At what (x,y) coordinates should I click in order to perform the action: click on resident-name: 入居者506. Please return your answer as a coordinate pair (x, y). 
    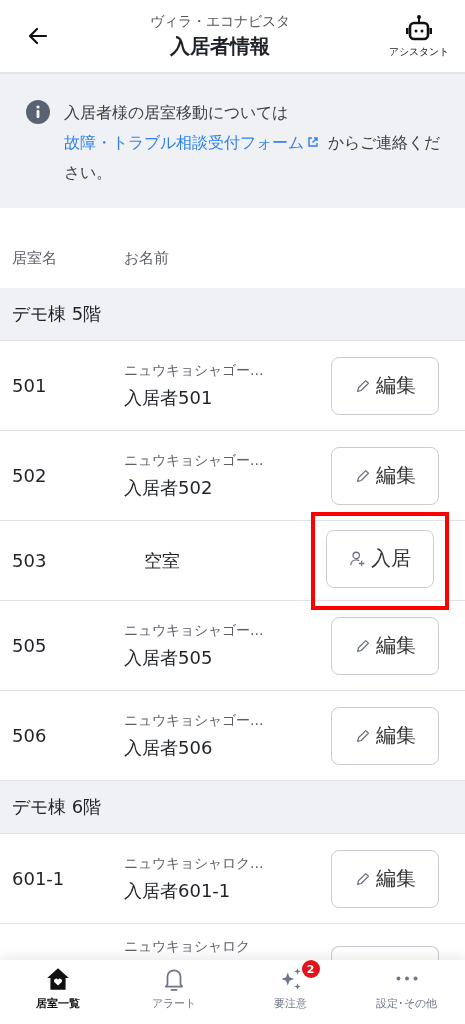
    Looking at the image, I should click on (169, 747).